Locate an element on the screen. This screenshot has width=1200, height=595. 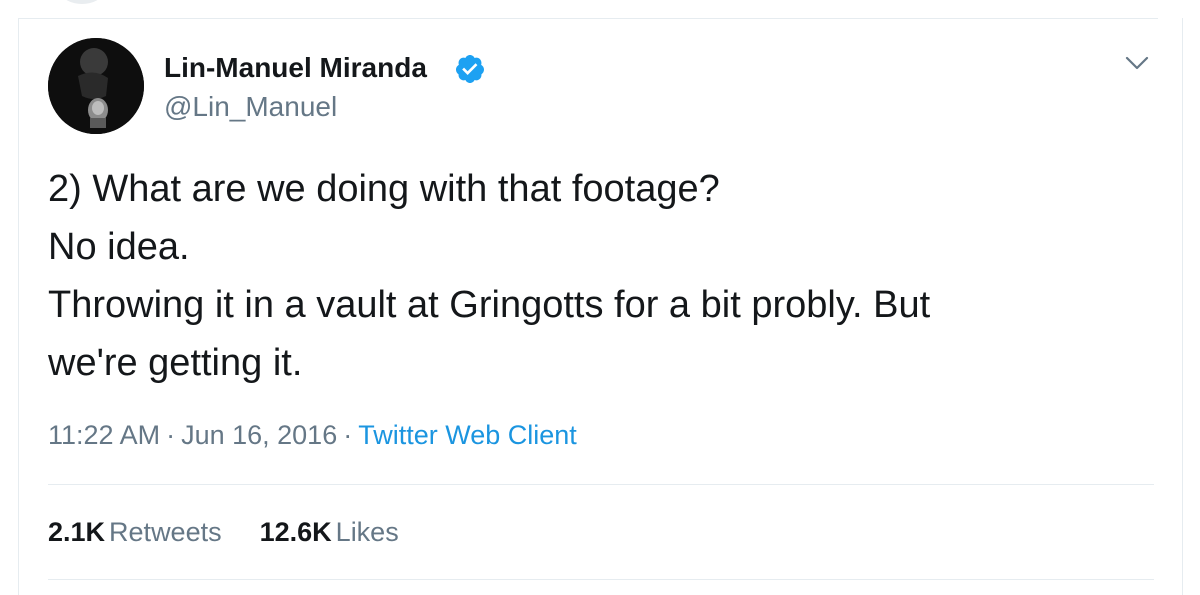
likes-stat: 12.6K Likes is located at coordinates (329, 532).